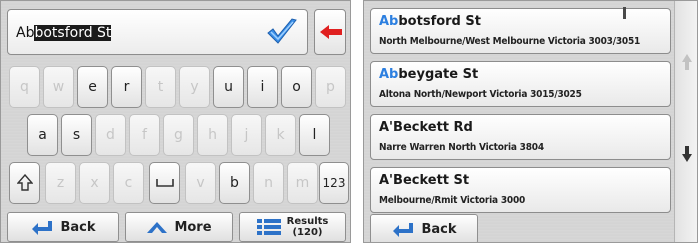 This screenshot has width=698, height=243. Describe the element at coordinates (687, 154) in the screenshot. I see `scroll-down-icon` at that location.